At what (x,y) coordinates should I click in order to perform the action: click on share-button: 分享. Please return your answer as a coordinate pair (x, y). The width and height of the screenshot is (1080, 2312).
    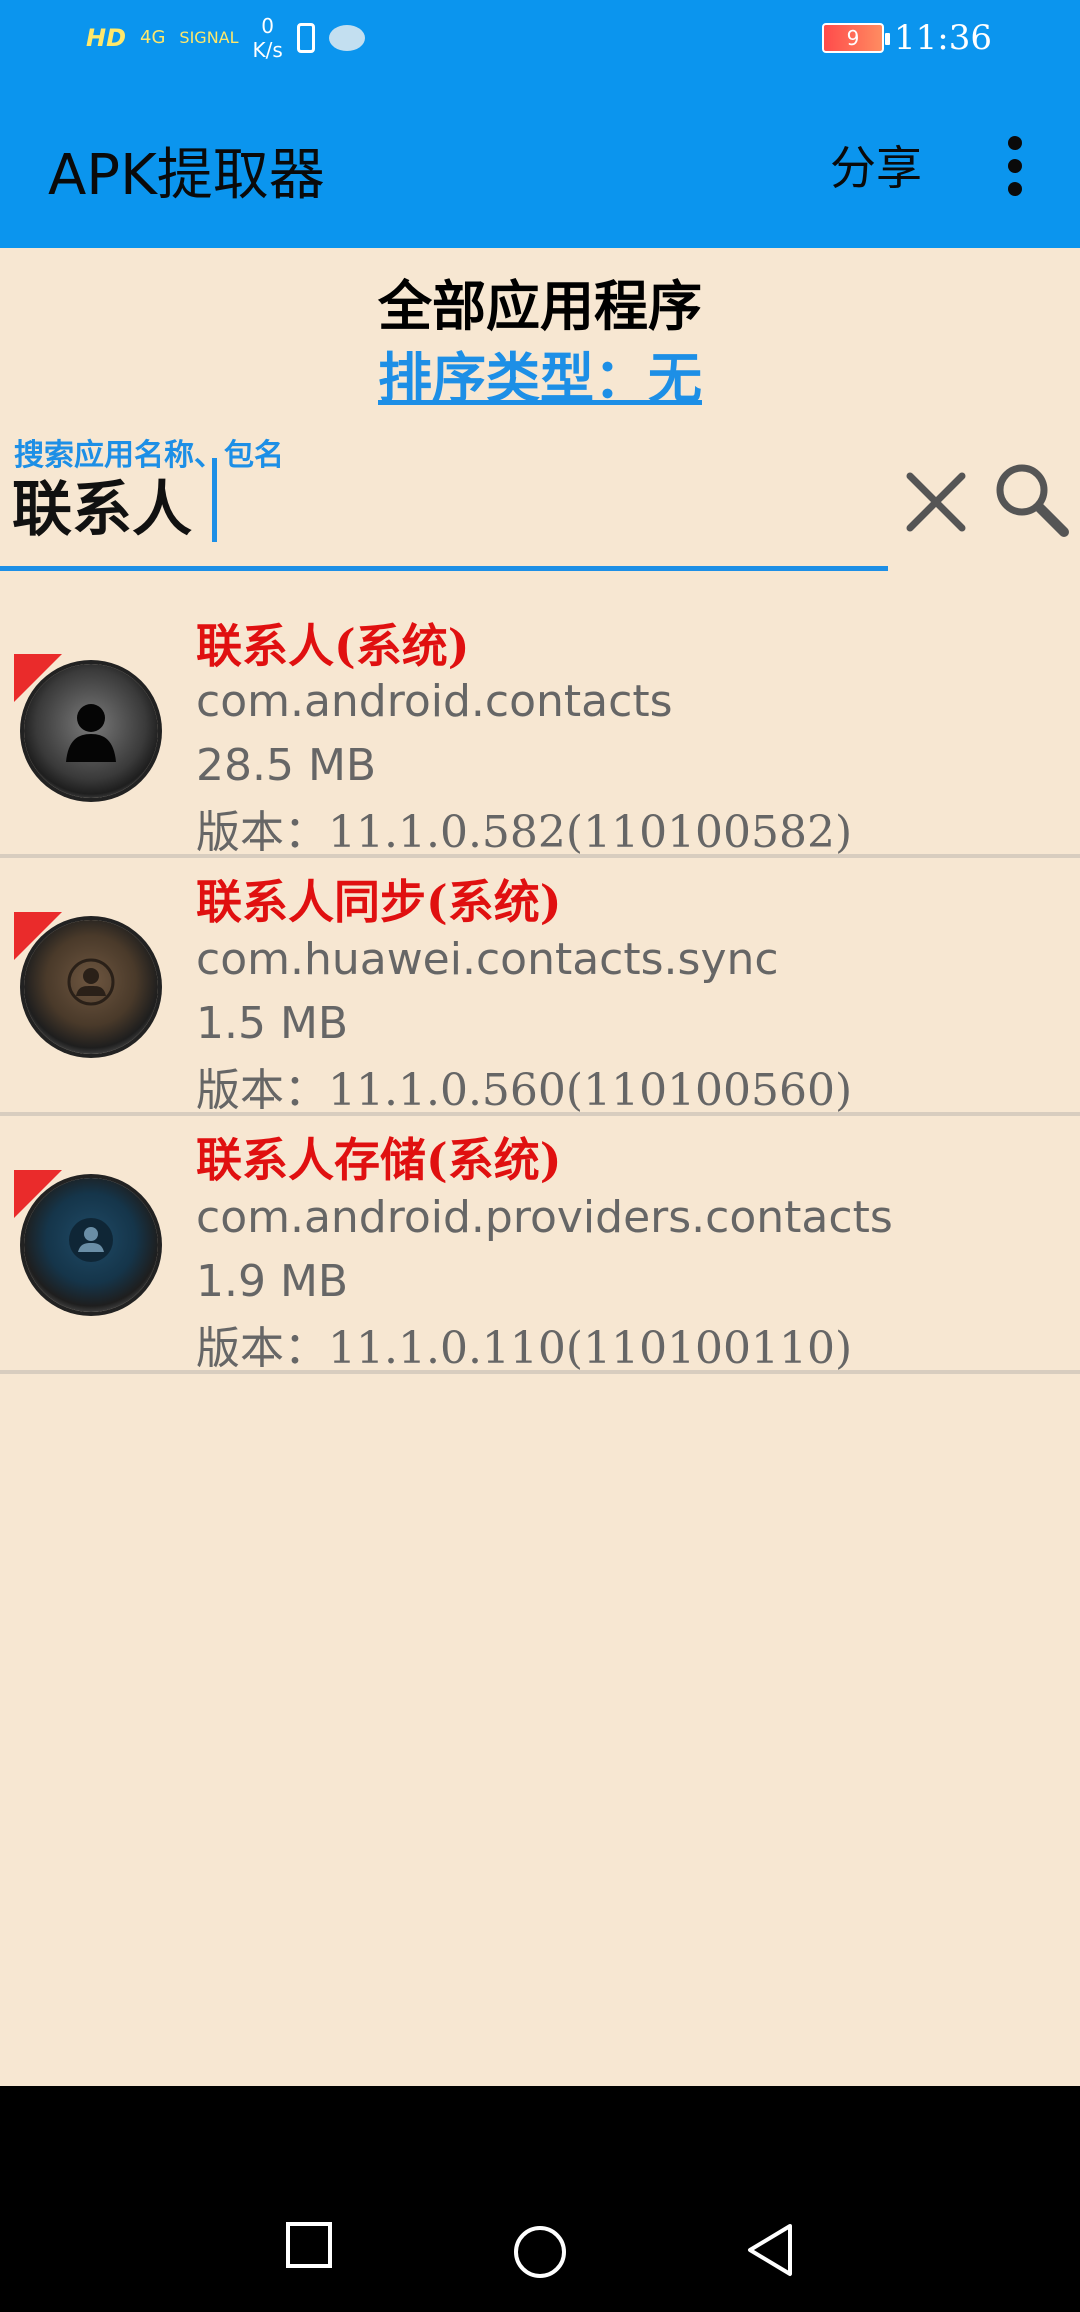
    Looking at the image, I should click on (876, 165).